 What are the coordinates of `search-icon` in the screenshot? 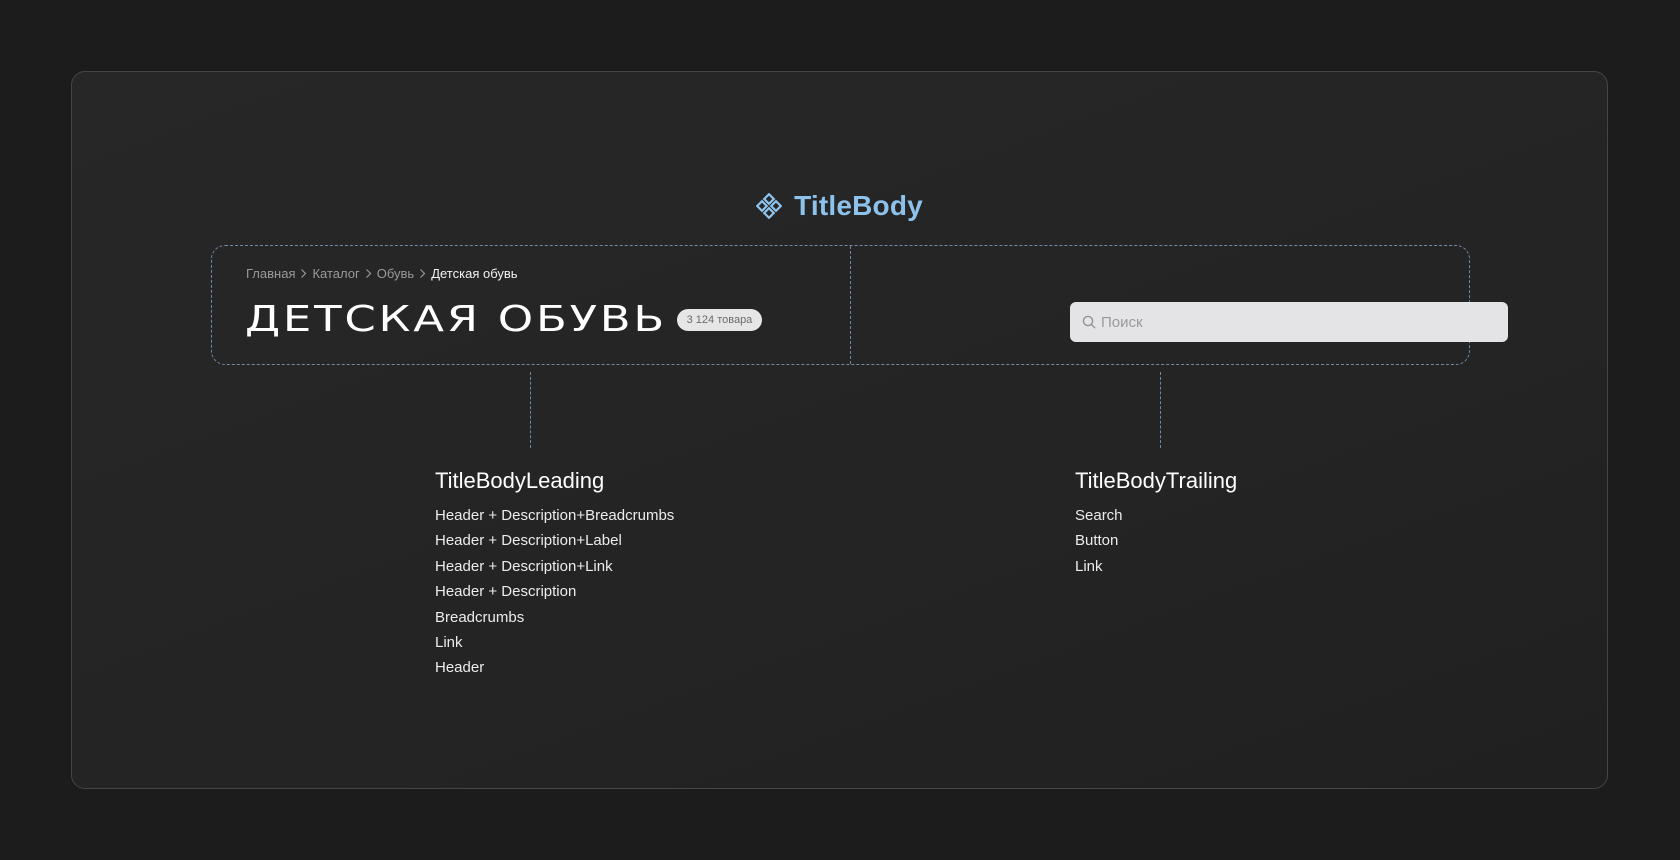 It's located at (1089, 322).